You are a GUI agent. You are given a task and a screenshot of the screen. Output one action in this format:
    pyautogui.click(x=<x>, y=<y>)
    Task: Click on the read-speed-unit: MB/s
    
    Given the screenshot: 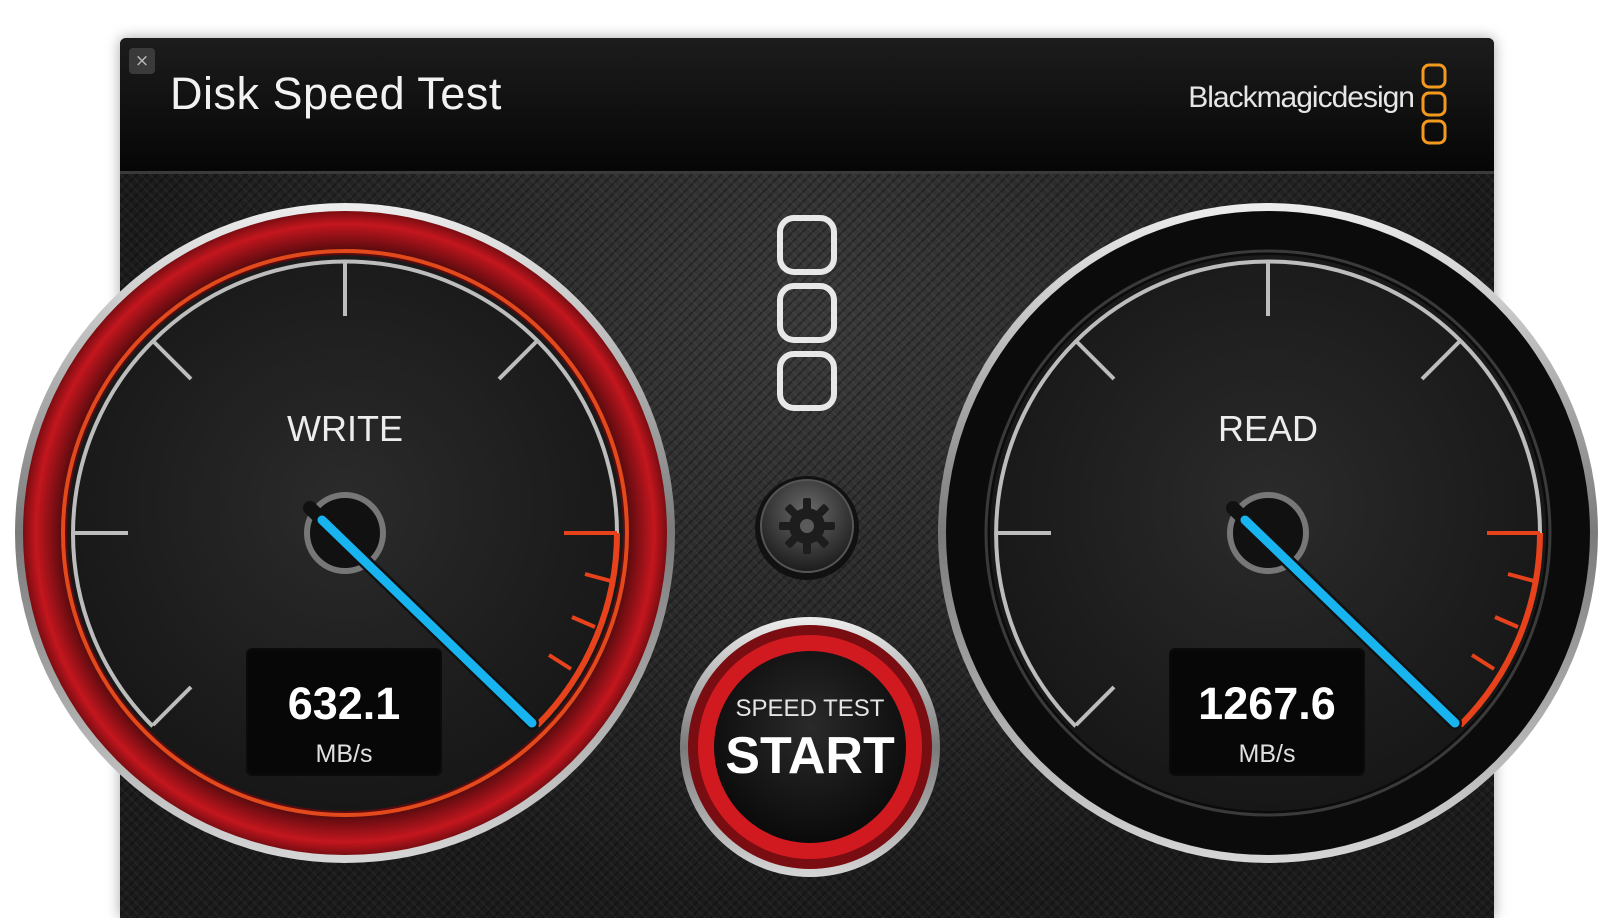 What is the action you would take?
    pyautogui.click(x=1267, y=754)
    